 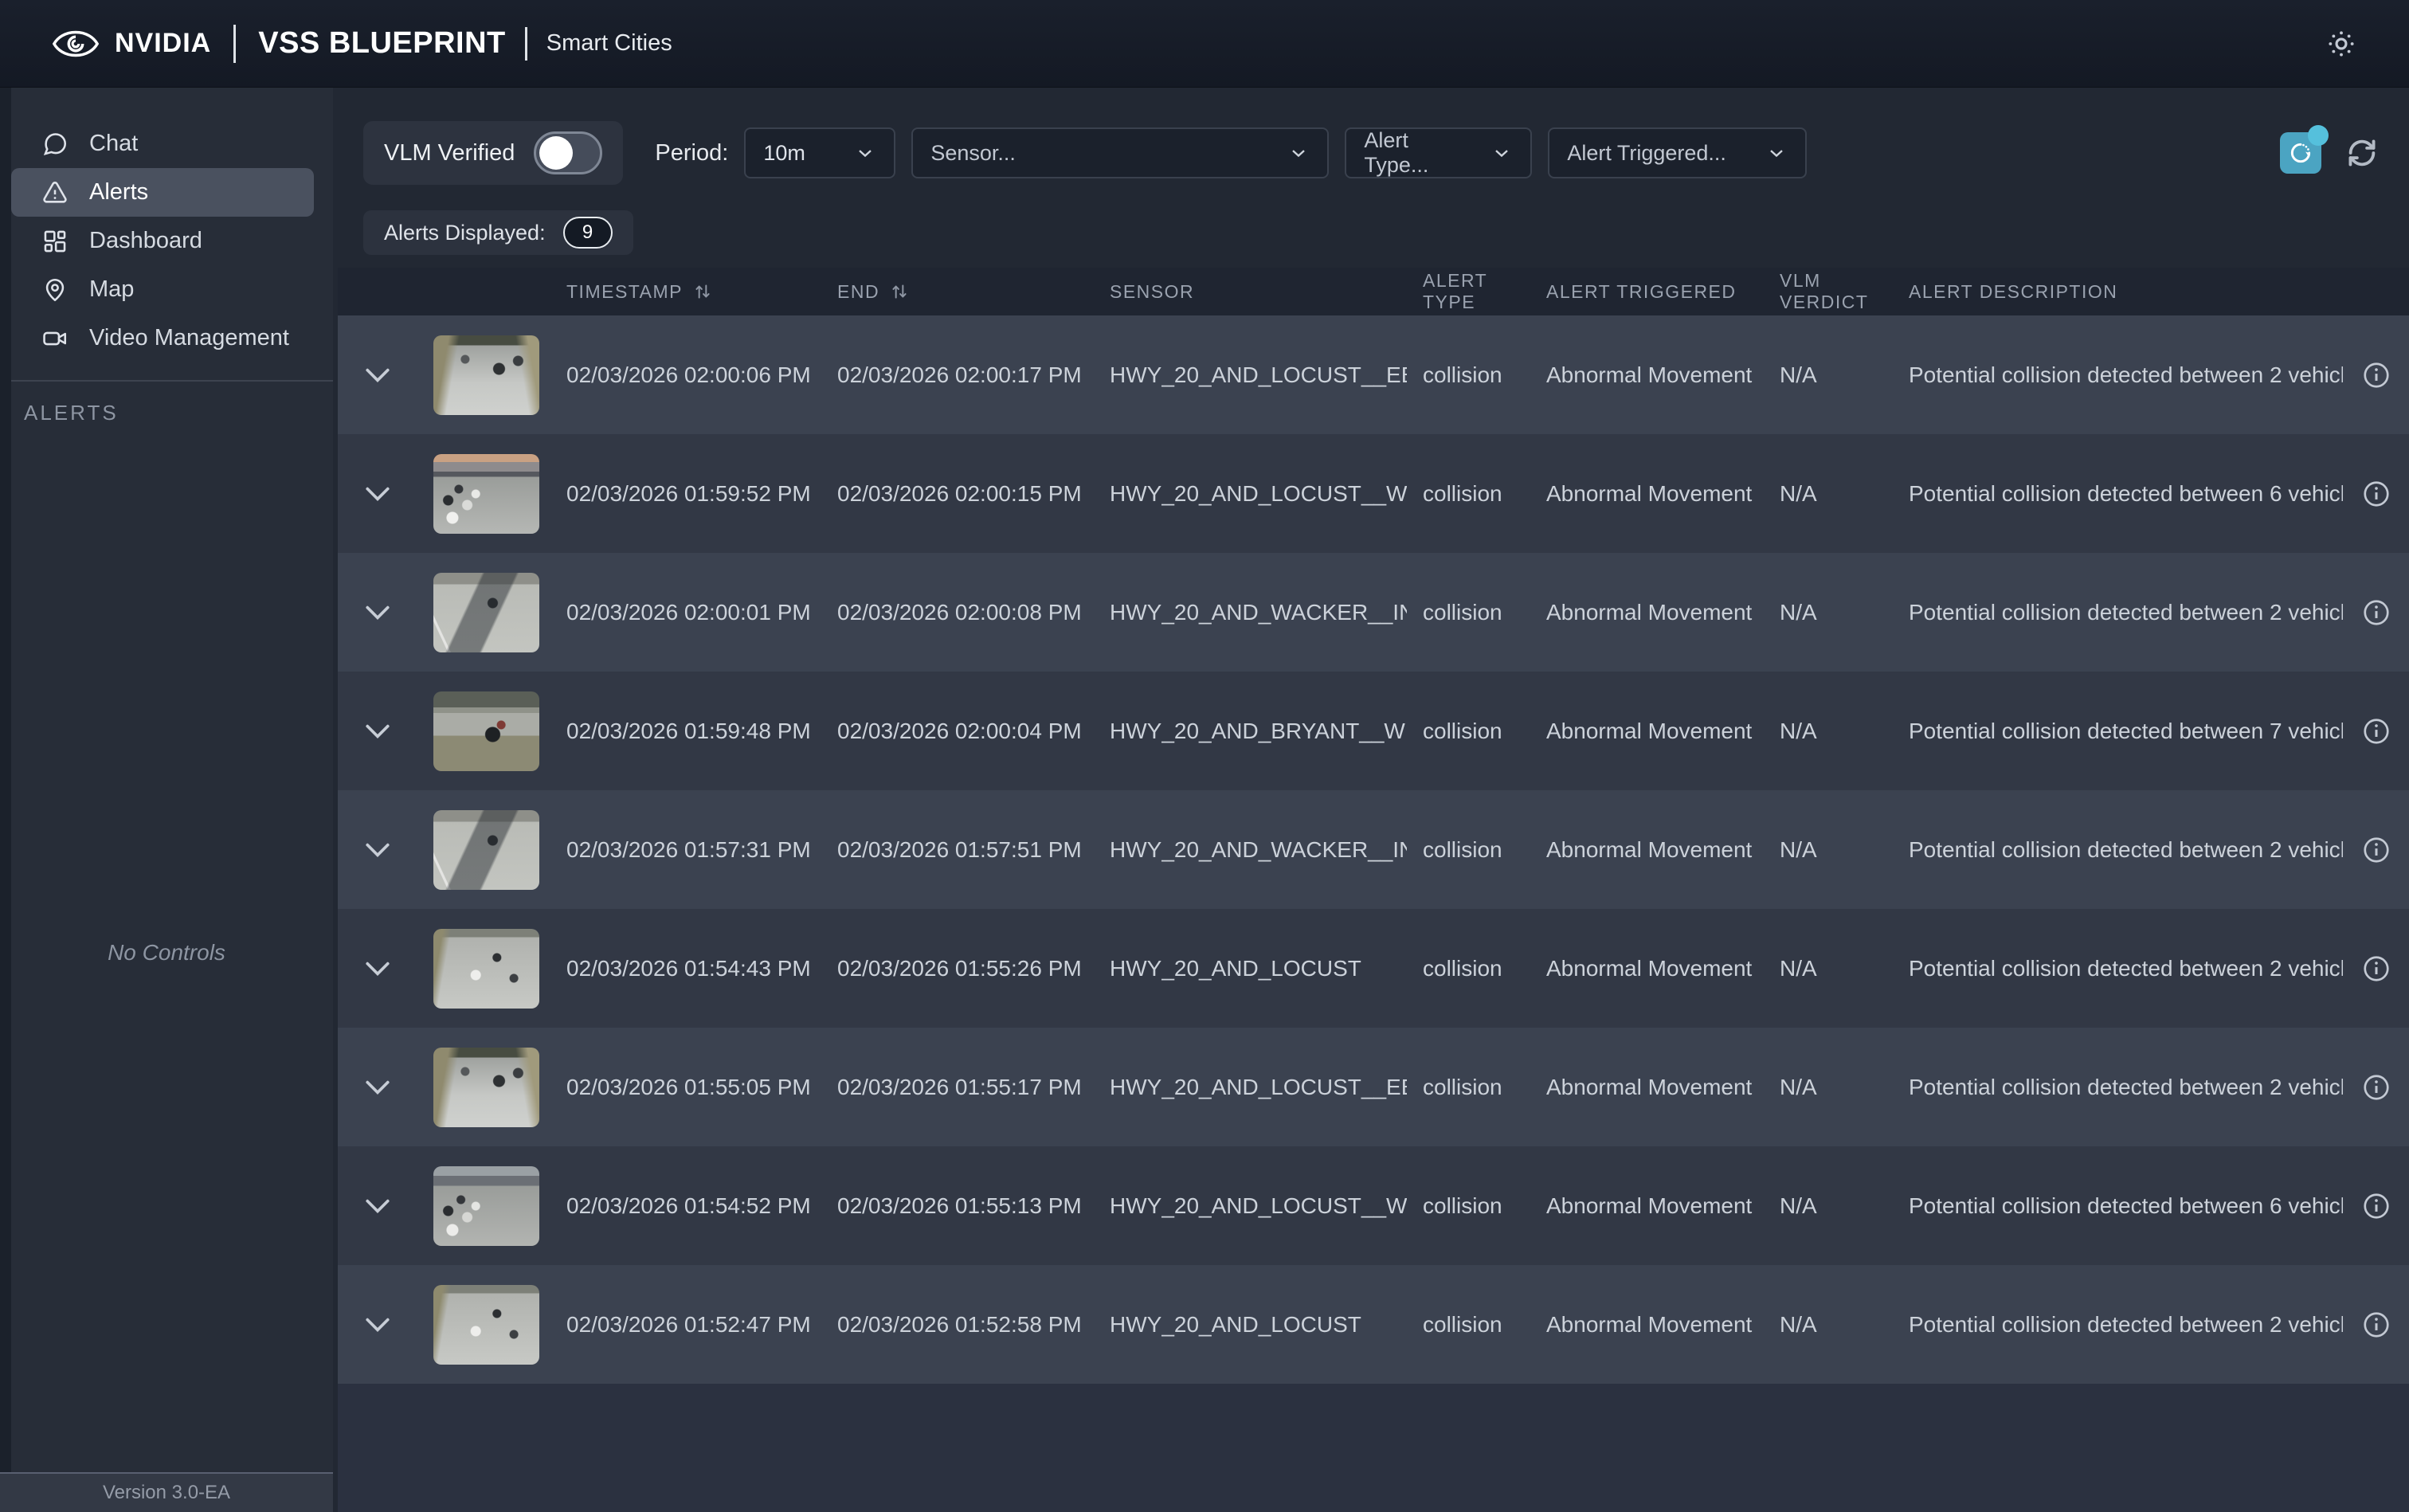 I want to click on cell-end: 02/03/2026 01:55:17 PM, so click(x=959, y=1086).